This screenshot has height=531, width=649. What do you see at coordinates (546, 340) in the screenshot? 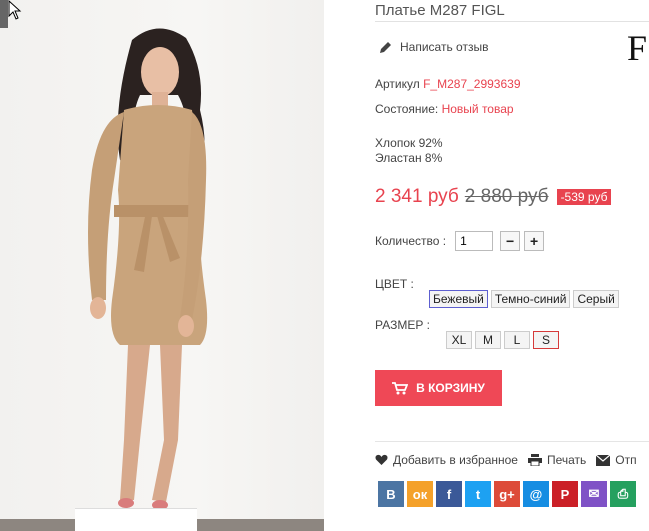
I see `size-option-s: S` at bounding box center [546, 340].